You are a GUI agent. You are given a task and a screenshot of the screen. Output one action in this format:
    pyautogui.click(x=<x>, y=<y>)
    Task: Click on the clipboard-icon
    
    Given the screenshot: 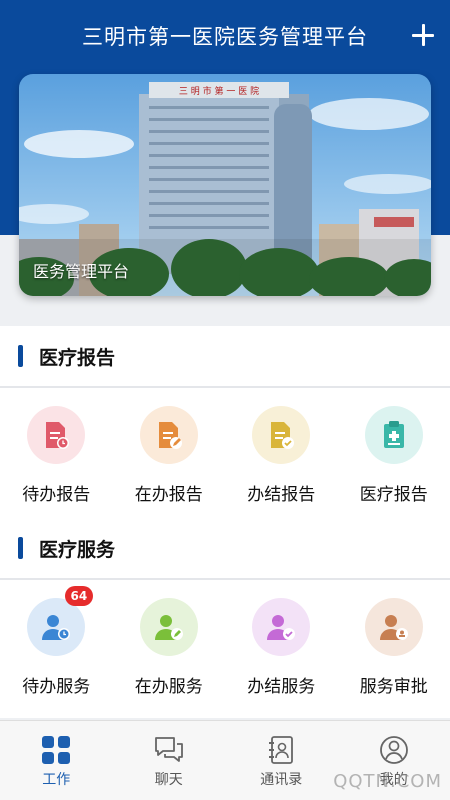 What is the action you would take?
    pyautogui.click(x=393, y=434)
    